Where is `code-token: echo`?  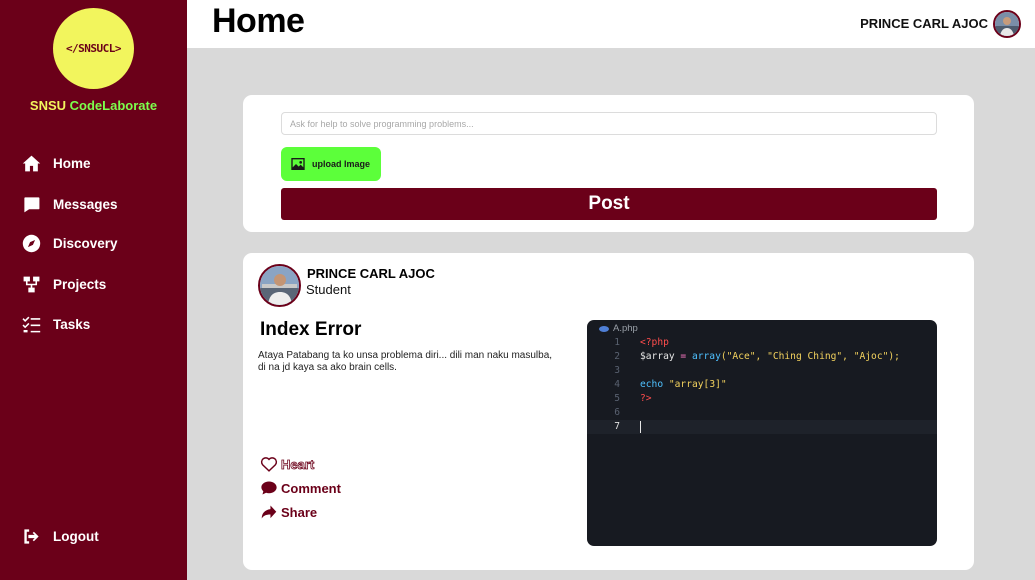 code-token: echo is located at coordinates (652, 384).